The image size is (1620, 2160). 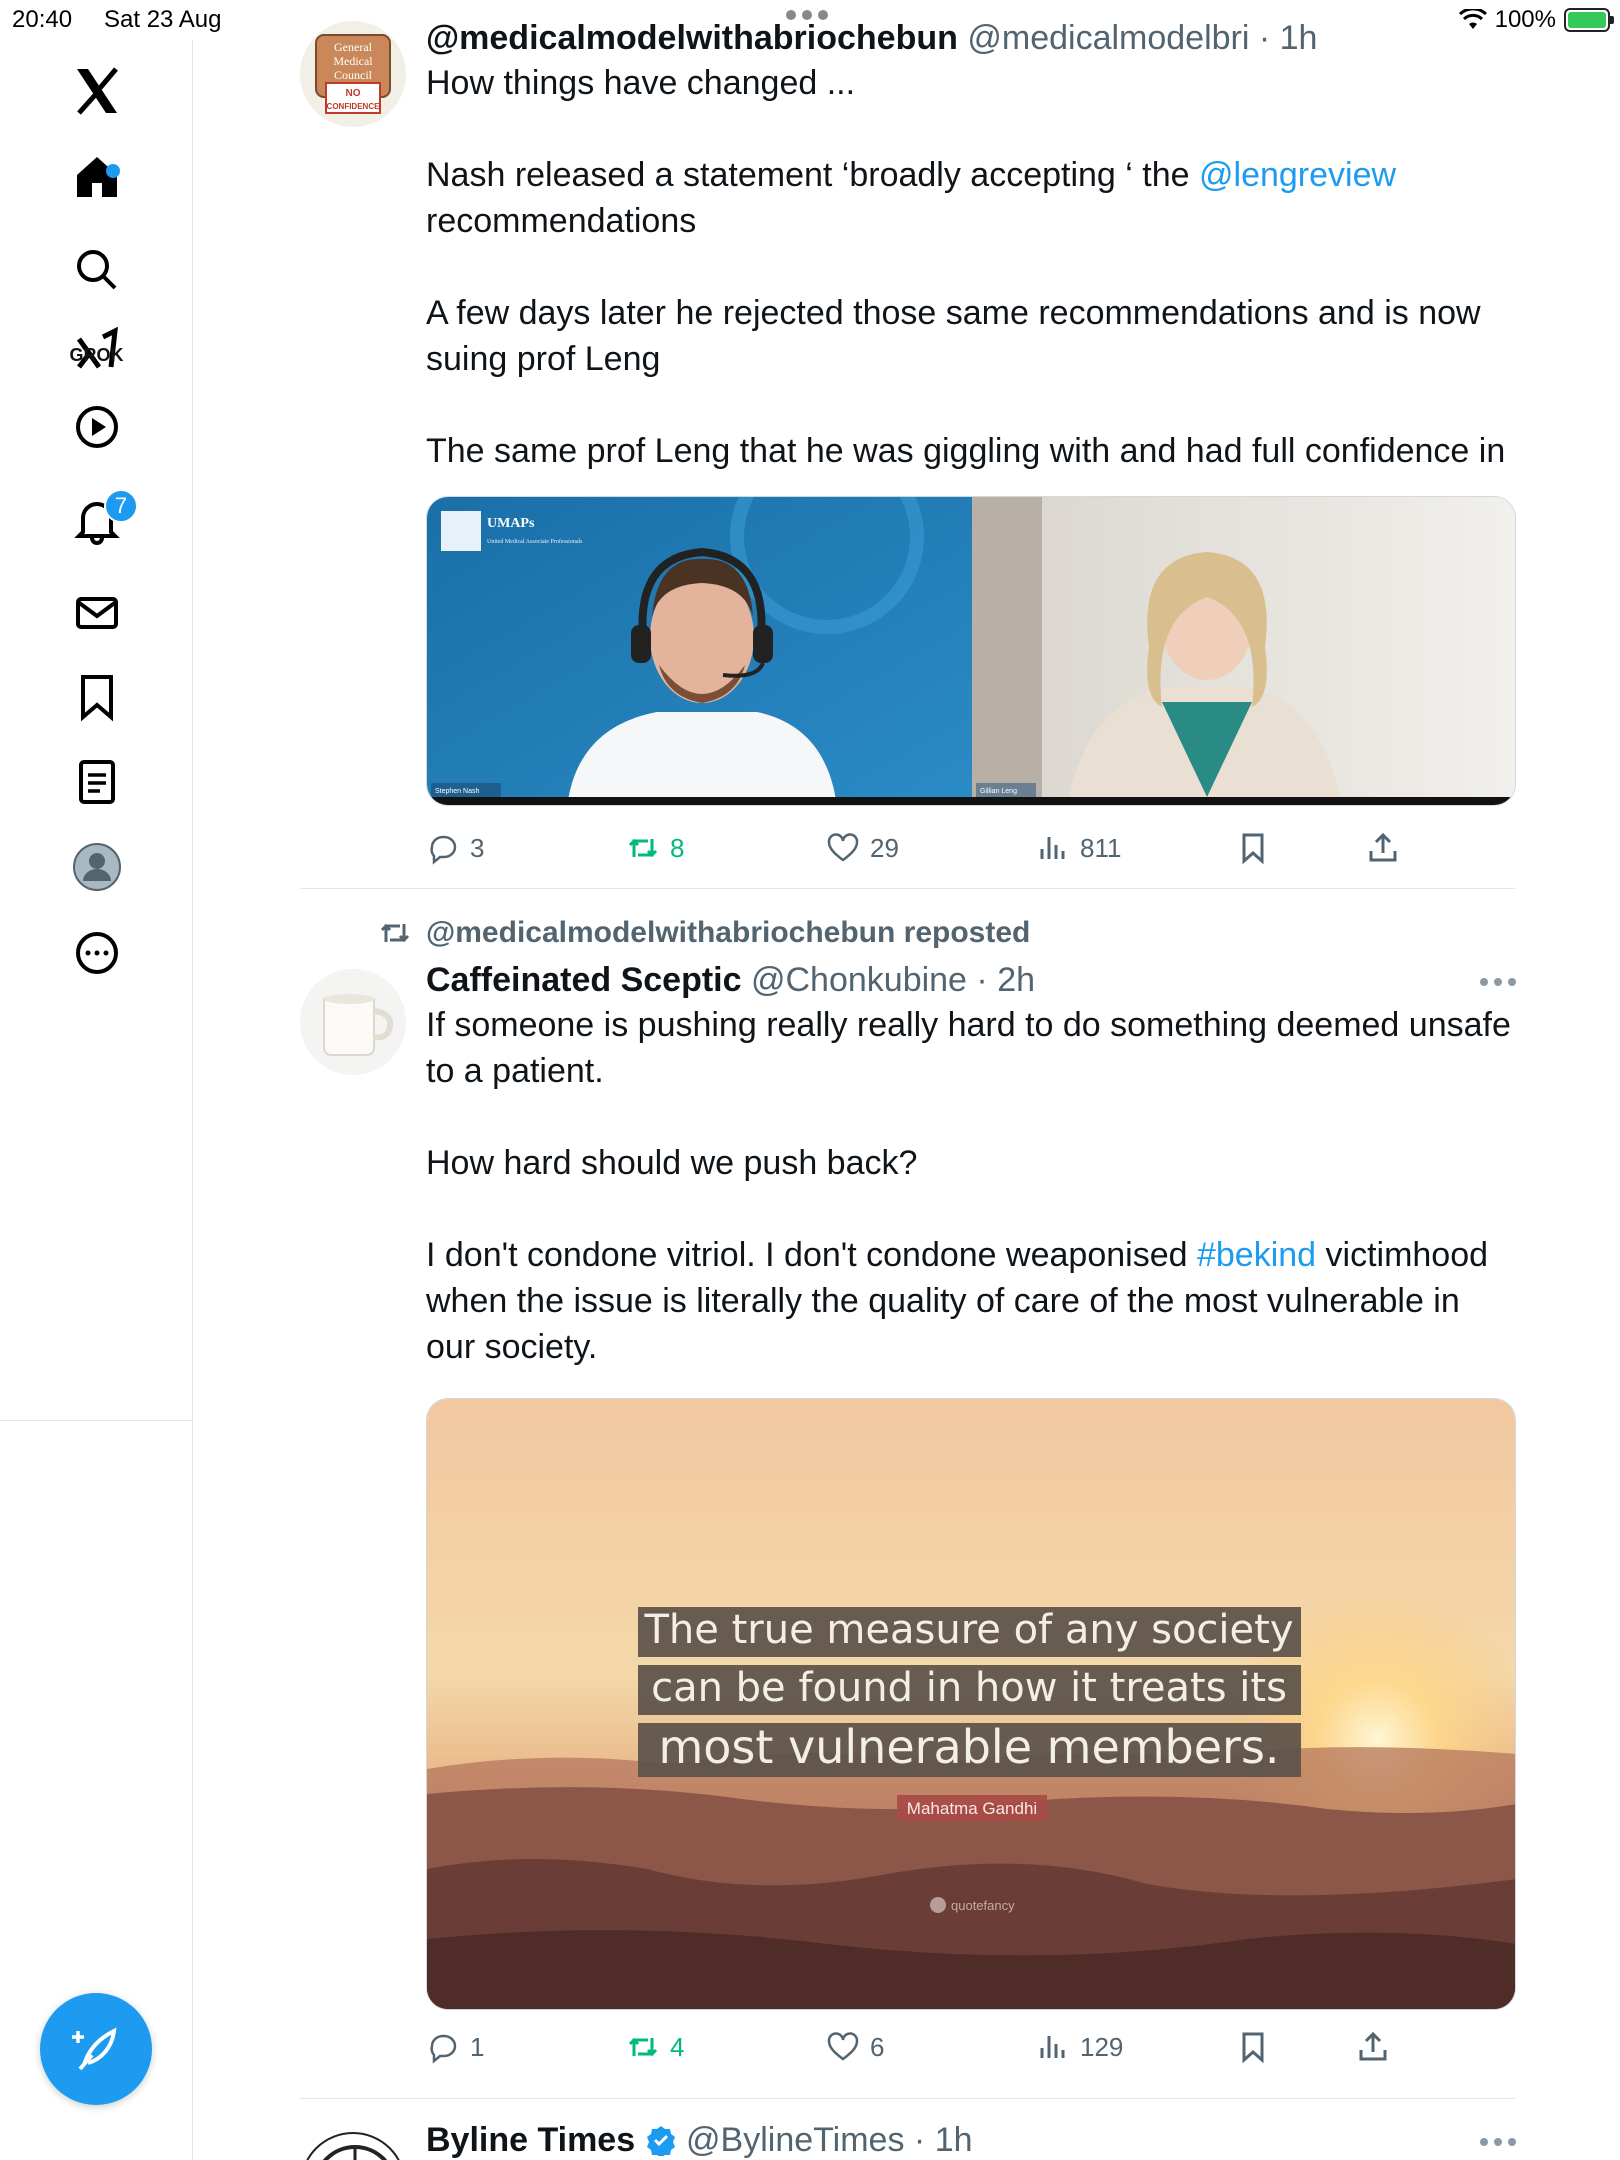 I want to click on avatar-text: Medical, so click(x=353, y=61).